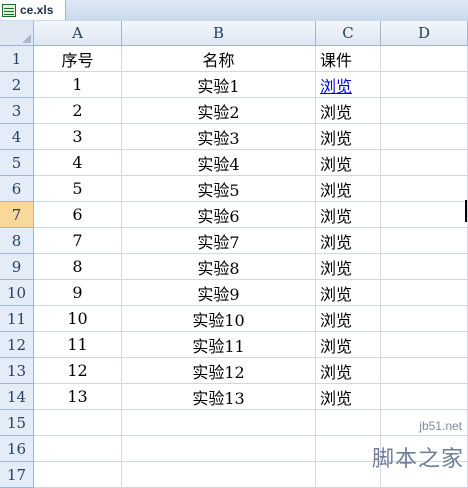 The height and width of the screenshot is (488, 468). I want to click on row-header-11: 11, so click(17, 319).